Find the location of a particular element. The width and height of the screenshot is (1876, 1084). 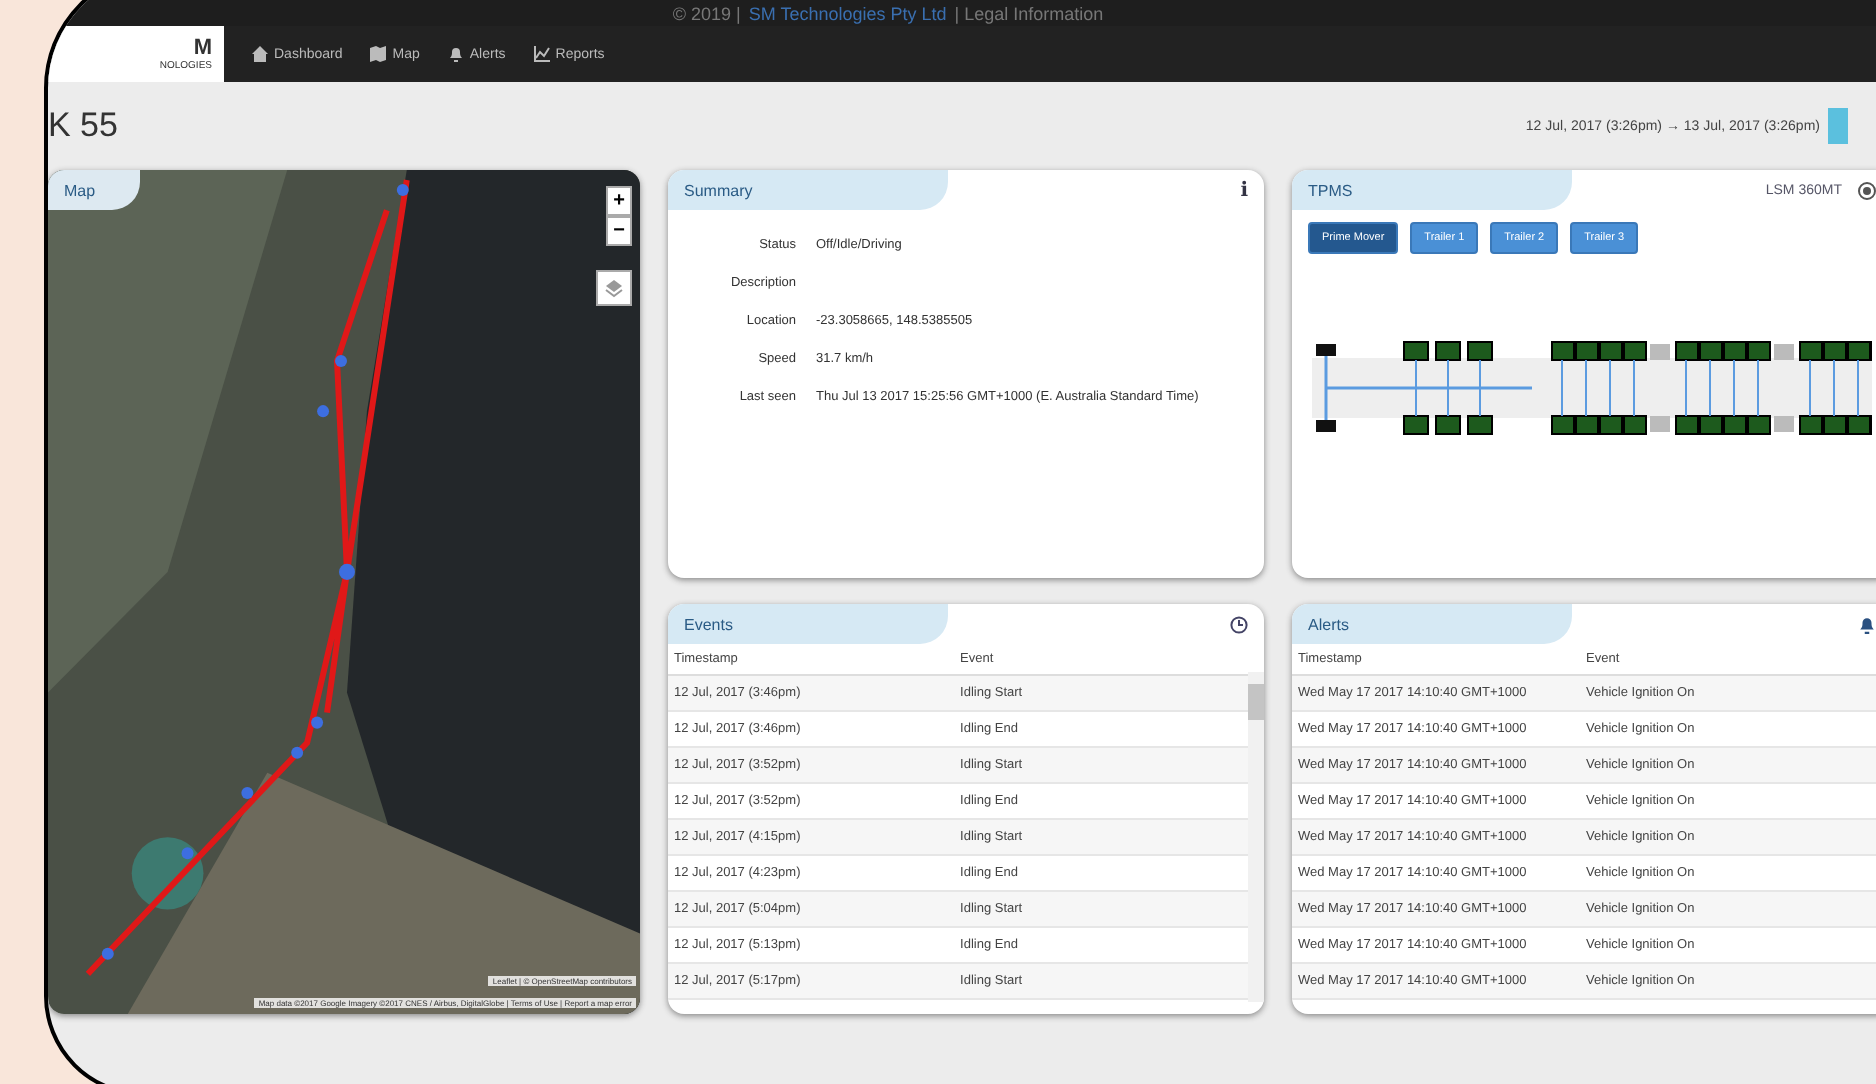

clock-icon is located at coordinates (1239, 624).